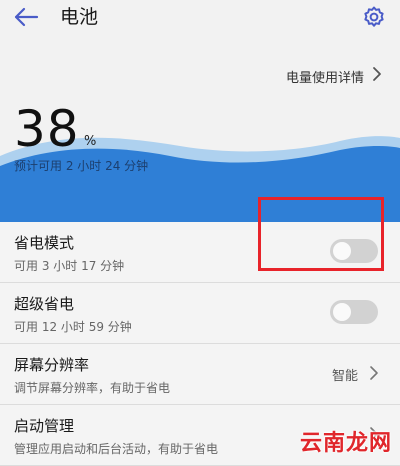  Describe the element at coordinates (44, 426) in the screenshot. I see `row-title: 启动管理` at that location.